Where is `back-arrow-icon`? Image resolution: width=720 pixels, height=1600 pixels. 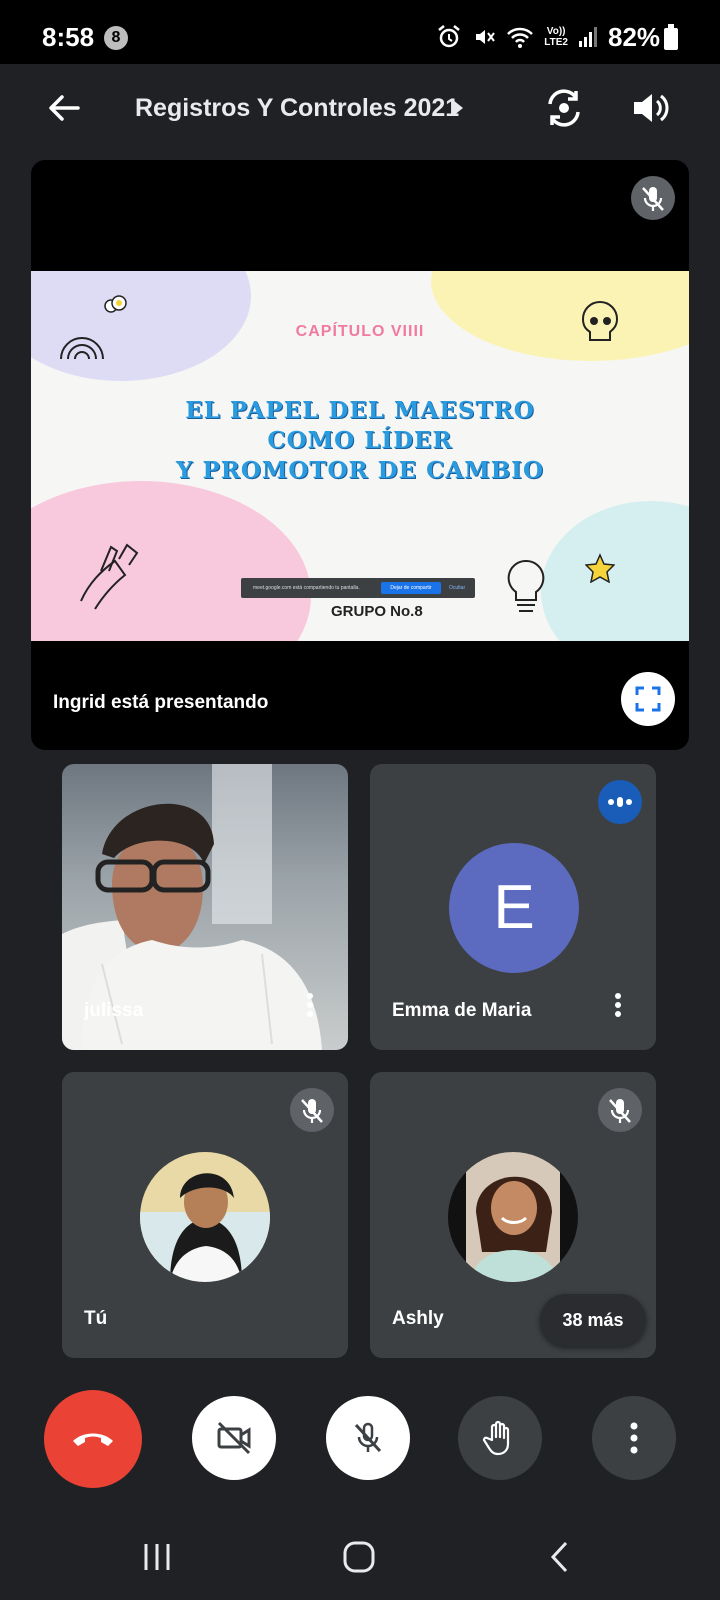
back-arrow-icon is located at coordinates (64, 108).